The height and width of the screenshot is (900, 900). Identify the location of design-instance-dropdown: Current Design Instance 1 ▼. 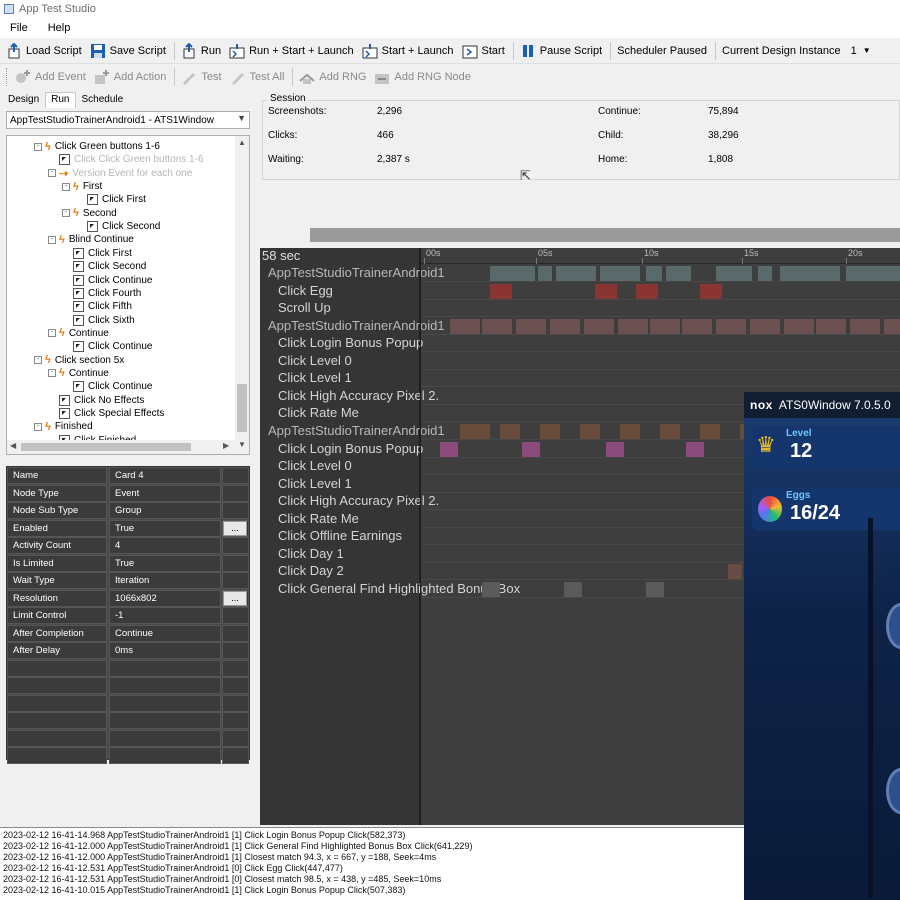
(796, 51).